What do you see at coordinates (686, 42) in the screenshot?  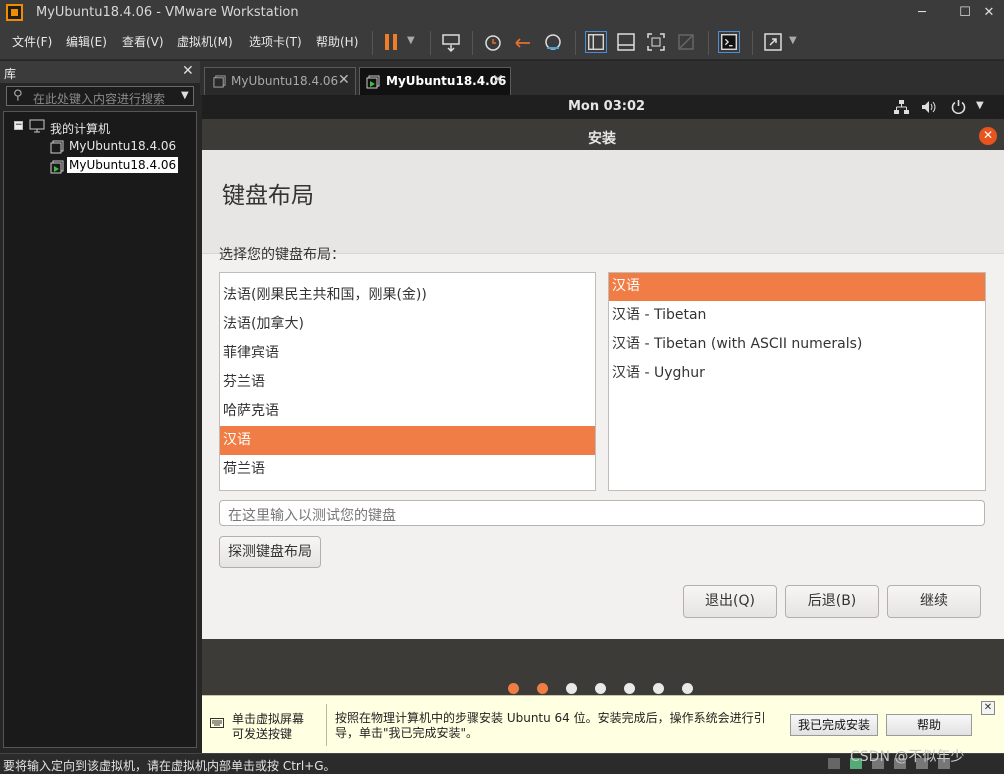 I see `unity-mode-icon` at bounding box center [686, 42].